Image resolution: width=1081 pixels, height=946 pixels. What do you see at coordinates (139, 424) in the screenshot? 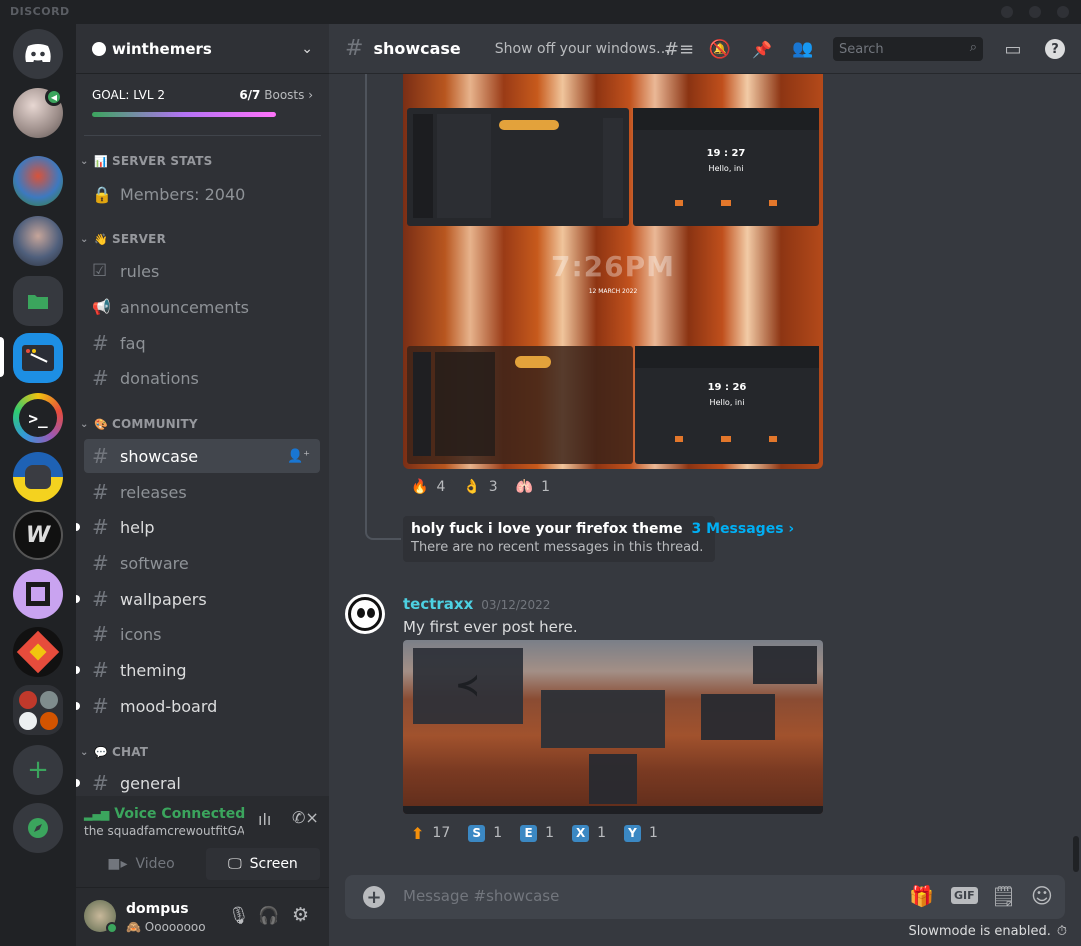
I see `category-community: ⌄ 🎨 COMMUNITY` at bounding box center [139, 424].